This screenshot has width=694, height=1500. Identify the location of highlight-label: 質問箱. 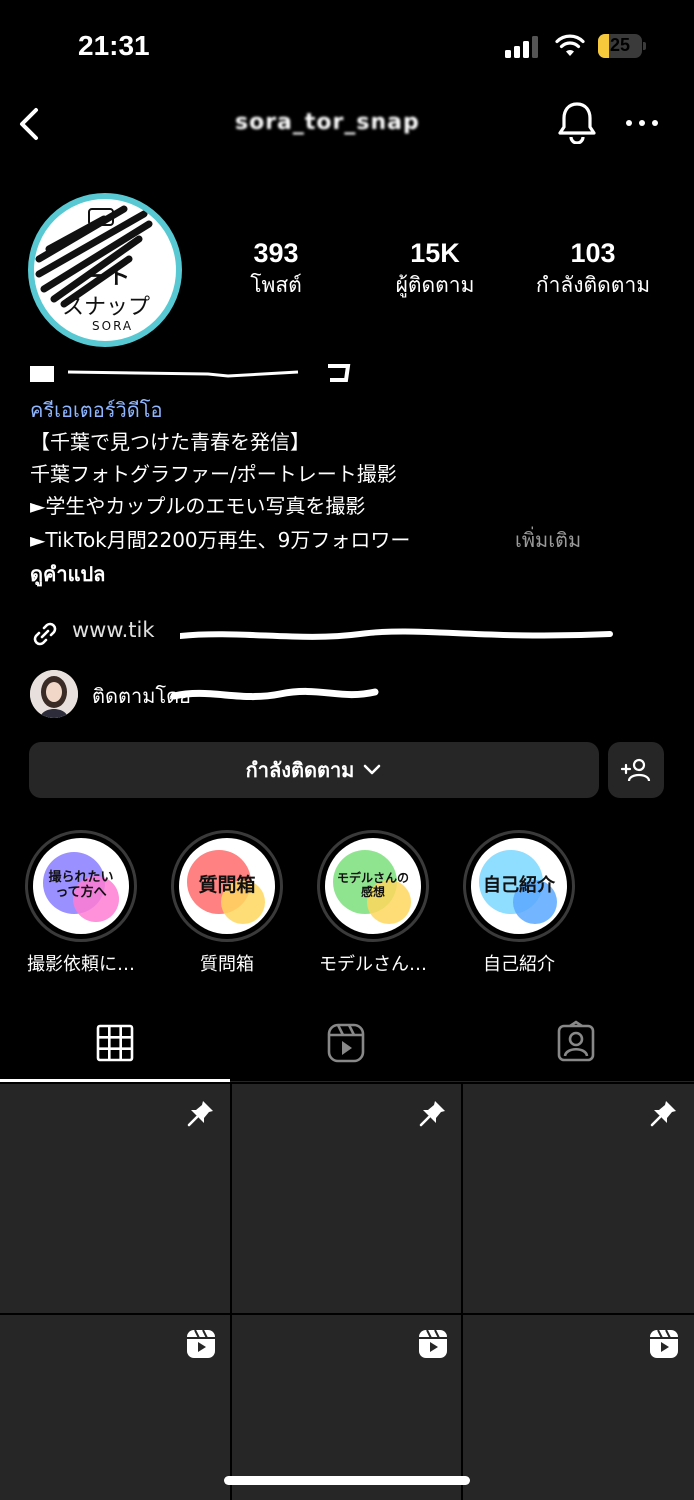
(227, 964).